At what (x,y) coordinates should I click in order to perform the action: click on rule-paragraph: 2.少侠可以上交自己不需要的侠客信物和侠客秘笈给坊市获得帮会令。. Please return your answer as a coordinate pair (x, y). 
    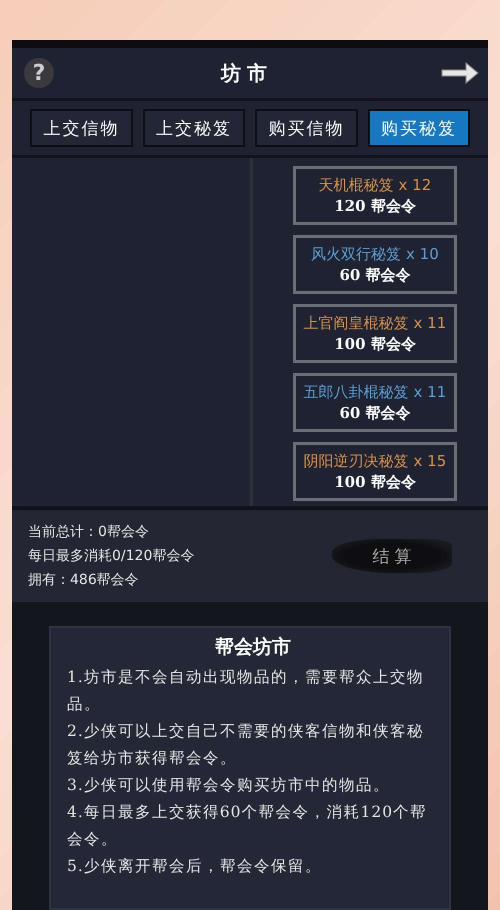
    Looking at the image, I should click on (246, 745).